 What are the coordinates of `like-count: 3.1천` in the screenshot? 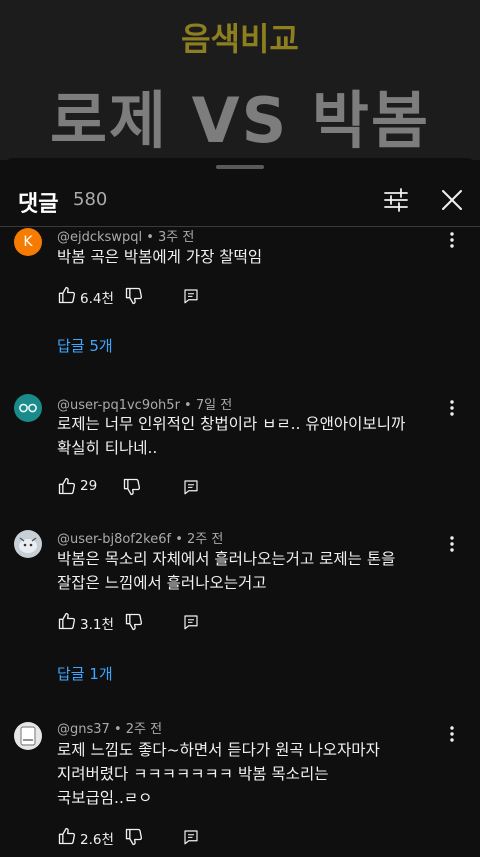 It's located at (97, 625).